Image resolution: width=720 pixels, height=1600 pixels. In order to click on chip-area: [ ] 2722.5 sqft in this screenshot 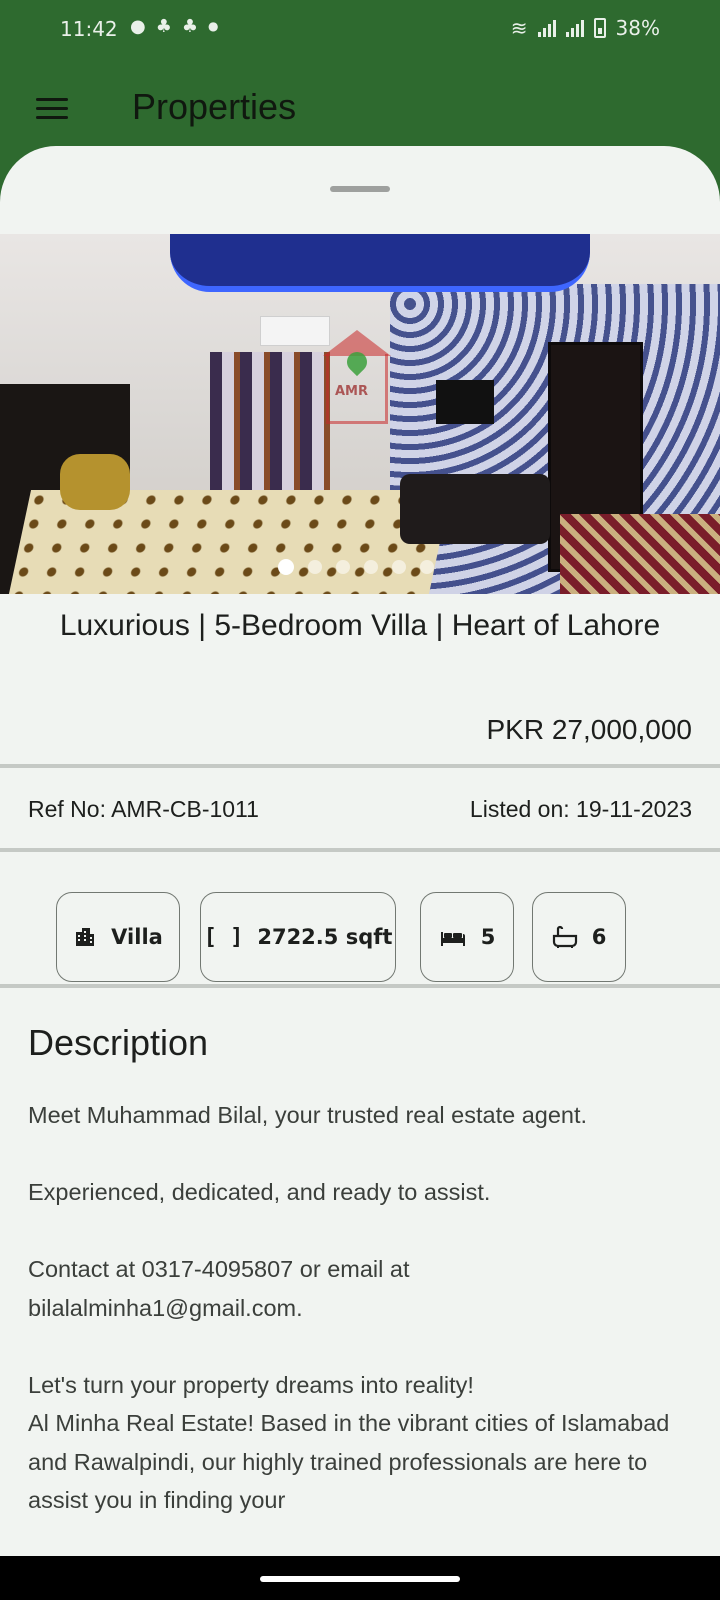, I will do `click(298, 937)`.